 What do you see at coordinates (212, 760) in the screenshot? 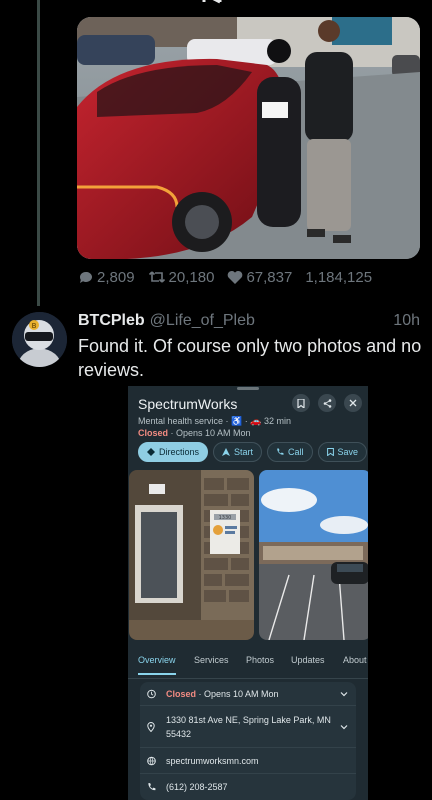
I see `website-text: spectrumworksmn.com` at bounding box center [212, 760].